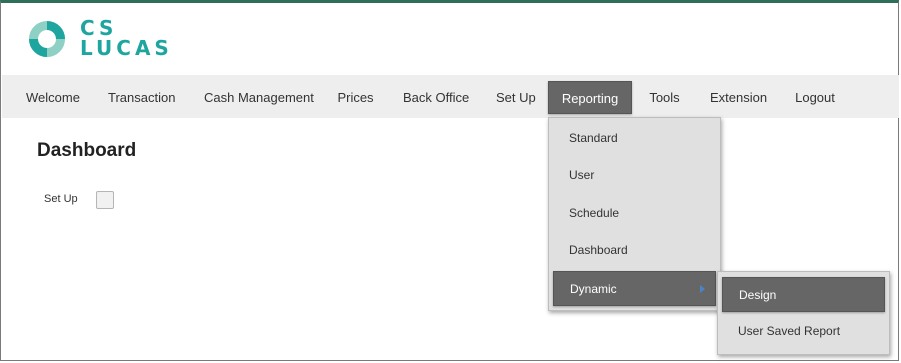 The height and width of the screenshot is (363, 901). What do you see at coordinates (803, 313) in the screenshot?
I see `dynamic-submenu: Design User Saved Report` at bounding box center [803, 313].